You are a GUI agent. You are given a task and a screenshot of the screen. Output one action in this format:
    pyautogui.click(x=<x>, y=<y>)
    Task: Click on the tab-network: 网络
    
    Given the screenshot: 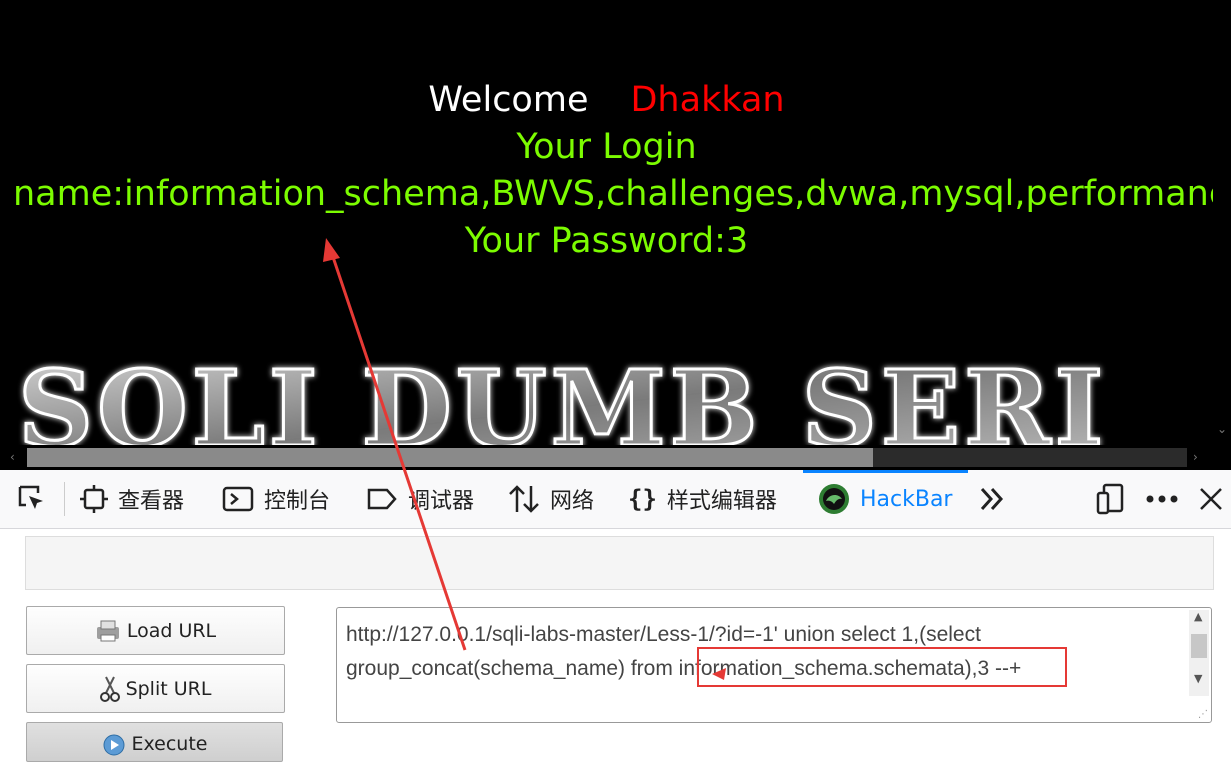 What is the action you would take?
    pyautogui.click(x=551, y=499)
    